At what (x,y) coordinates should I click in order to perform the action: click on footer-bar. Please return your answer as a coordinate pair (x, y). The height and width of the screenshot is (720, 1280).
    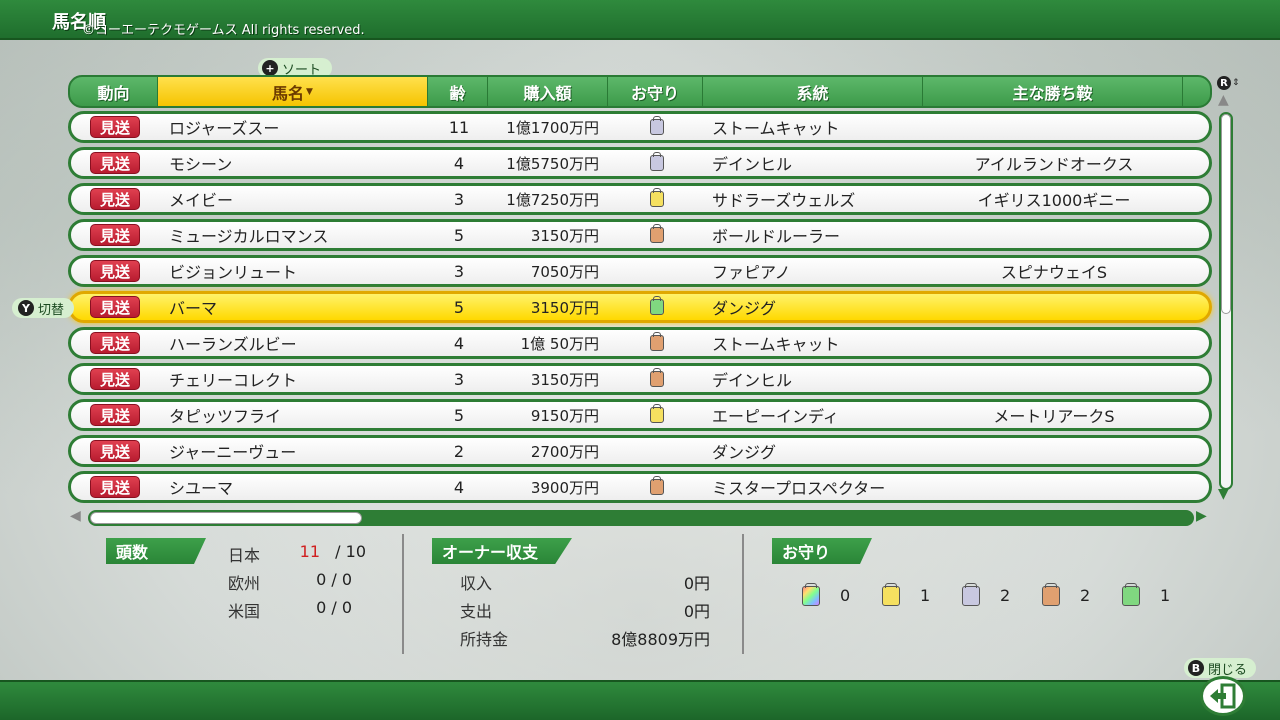
    Looking at the image, I should click on (640, 700).